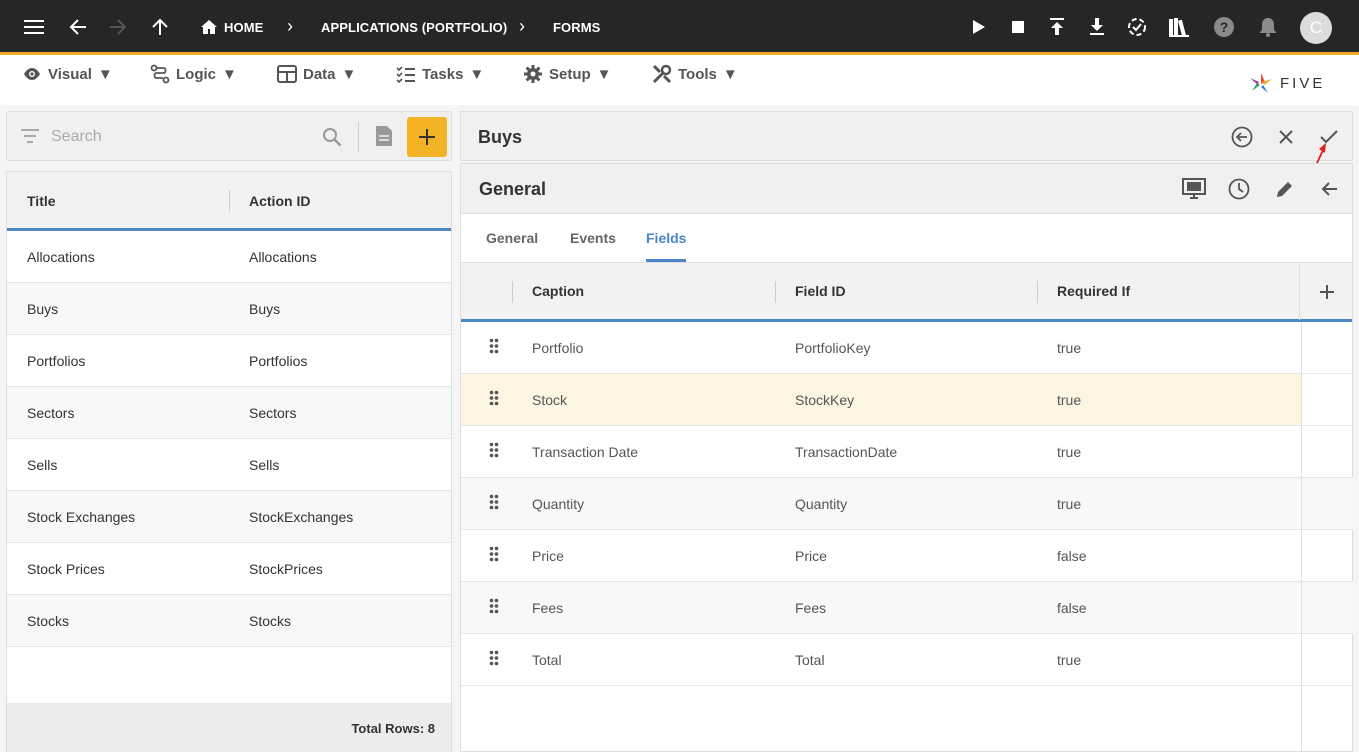  Describe the element at coordinates (1268, 27) in the screenshot. I see `notifications-bell-icon` at that location.